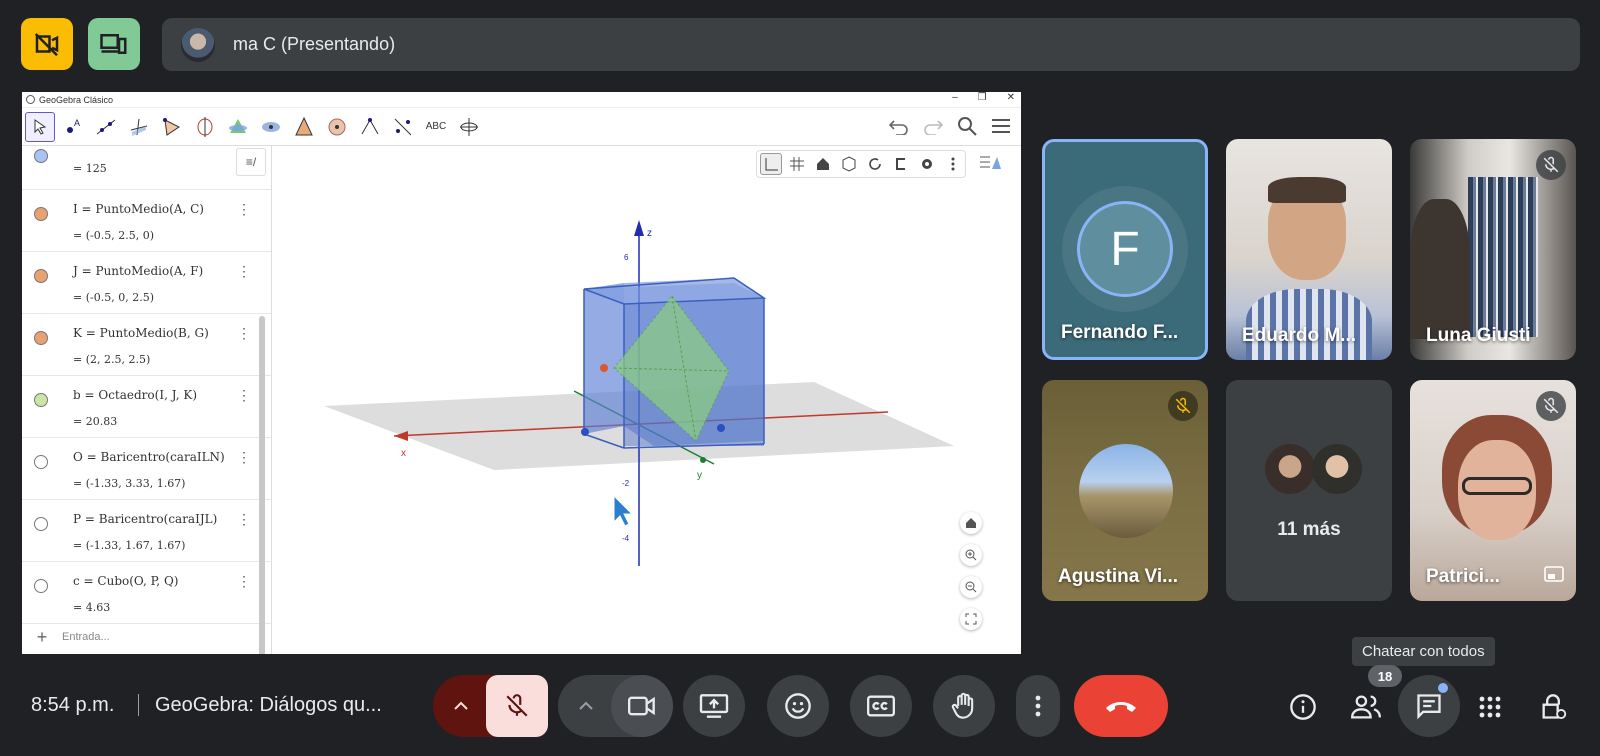 The image size is (1600, 756). Describe the element at coordinates (1493, 249) in the screenshot. I see `participant-tile-luna: Luna Giusti` at that location.